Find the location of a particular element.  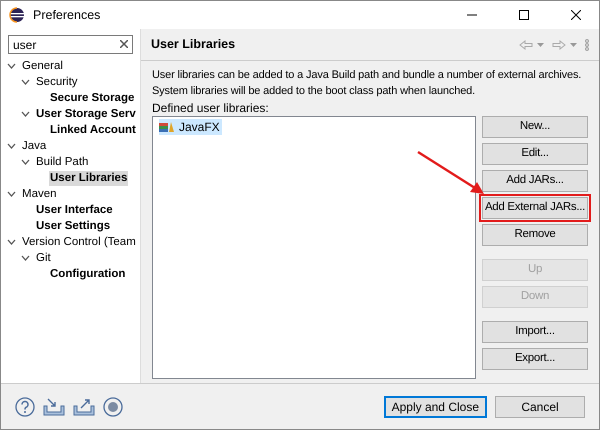

tree-item: Git is located at coordinates (43, 258).